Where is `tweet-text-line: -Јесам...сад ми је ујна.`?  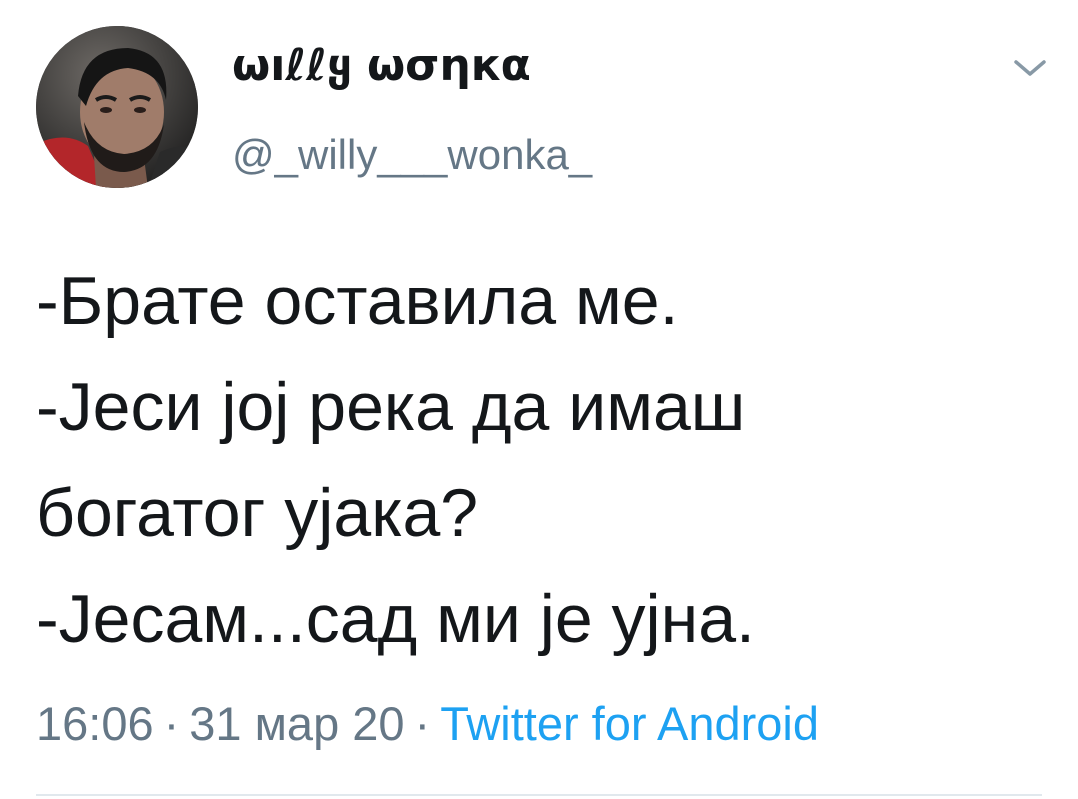
tweet-text-line: -Јесам...сад ми је ујна. is located at coordinates (395, 619).